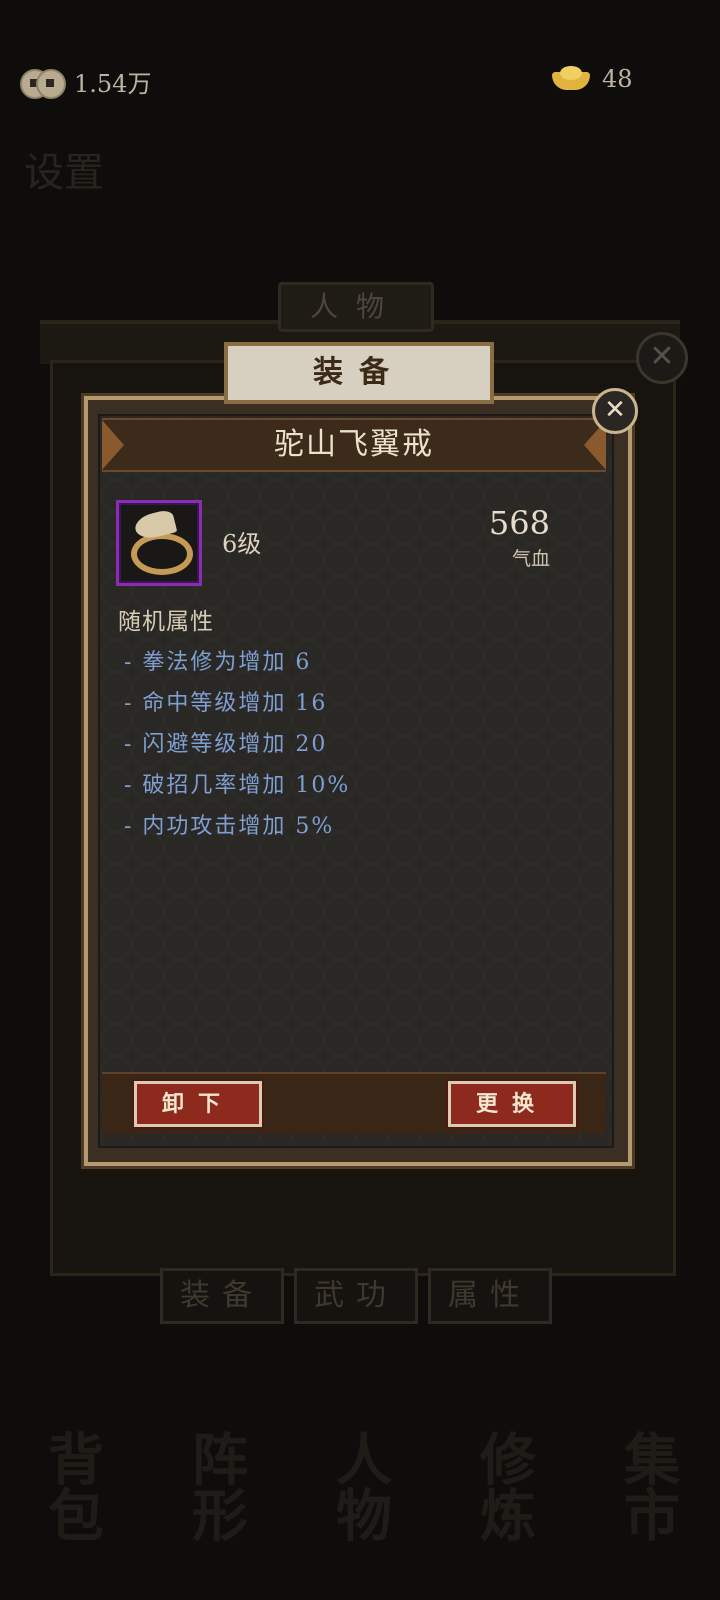  What do you see at coordinates (490, 1296) in the screenshot?
I see `tab-attributes: 属性` at bounding box center [490, 1296].